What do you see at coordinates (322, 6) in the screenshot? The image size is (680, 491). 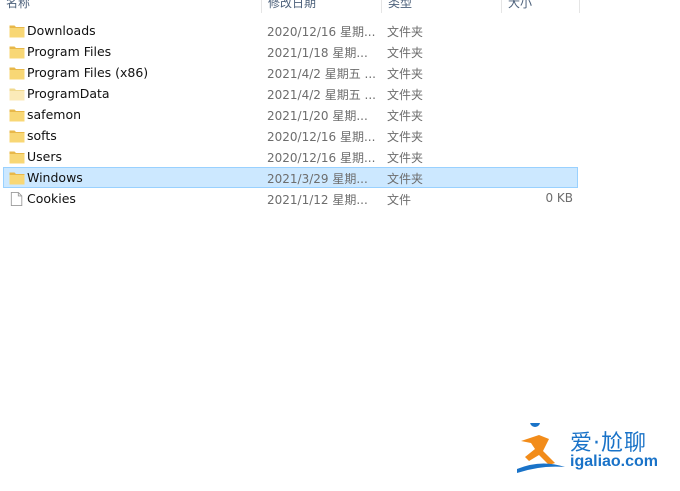 I see `column-header-date: 修改日期` at bounding box center [322, 6].